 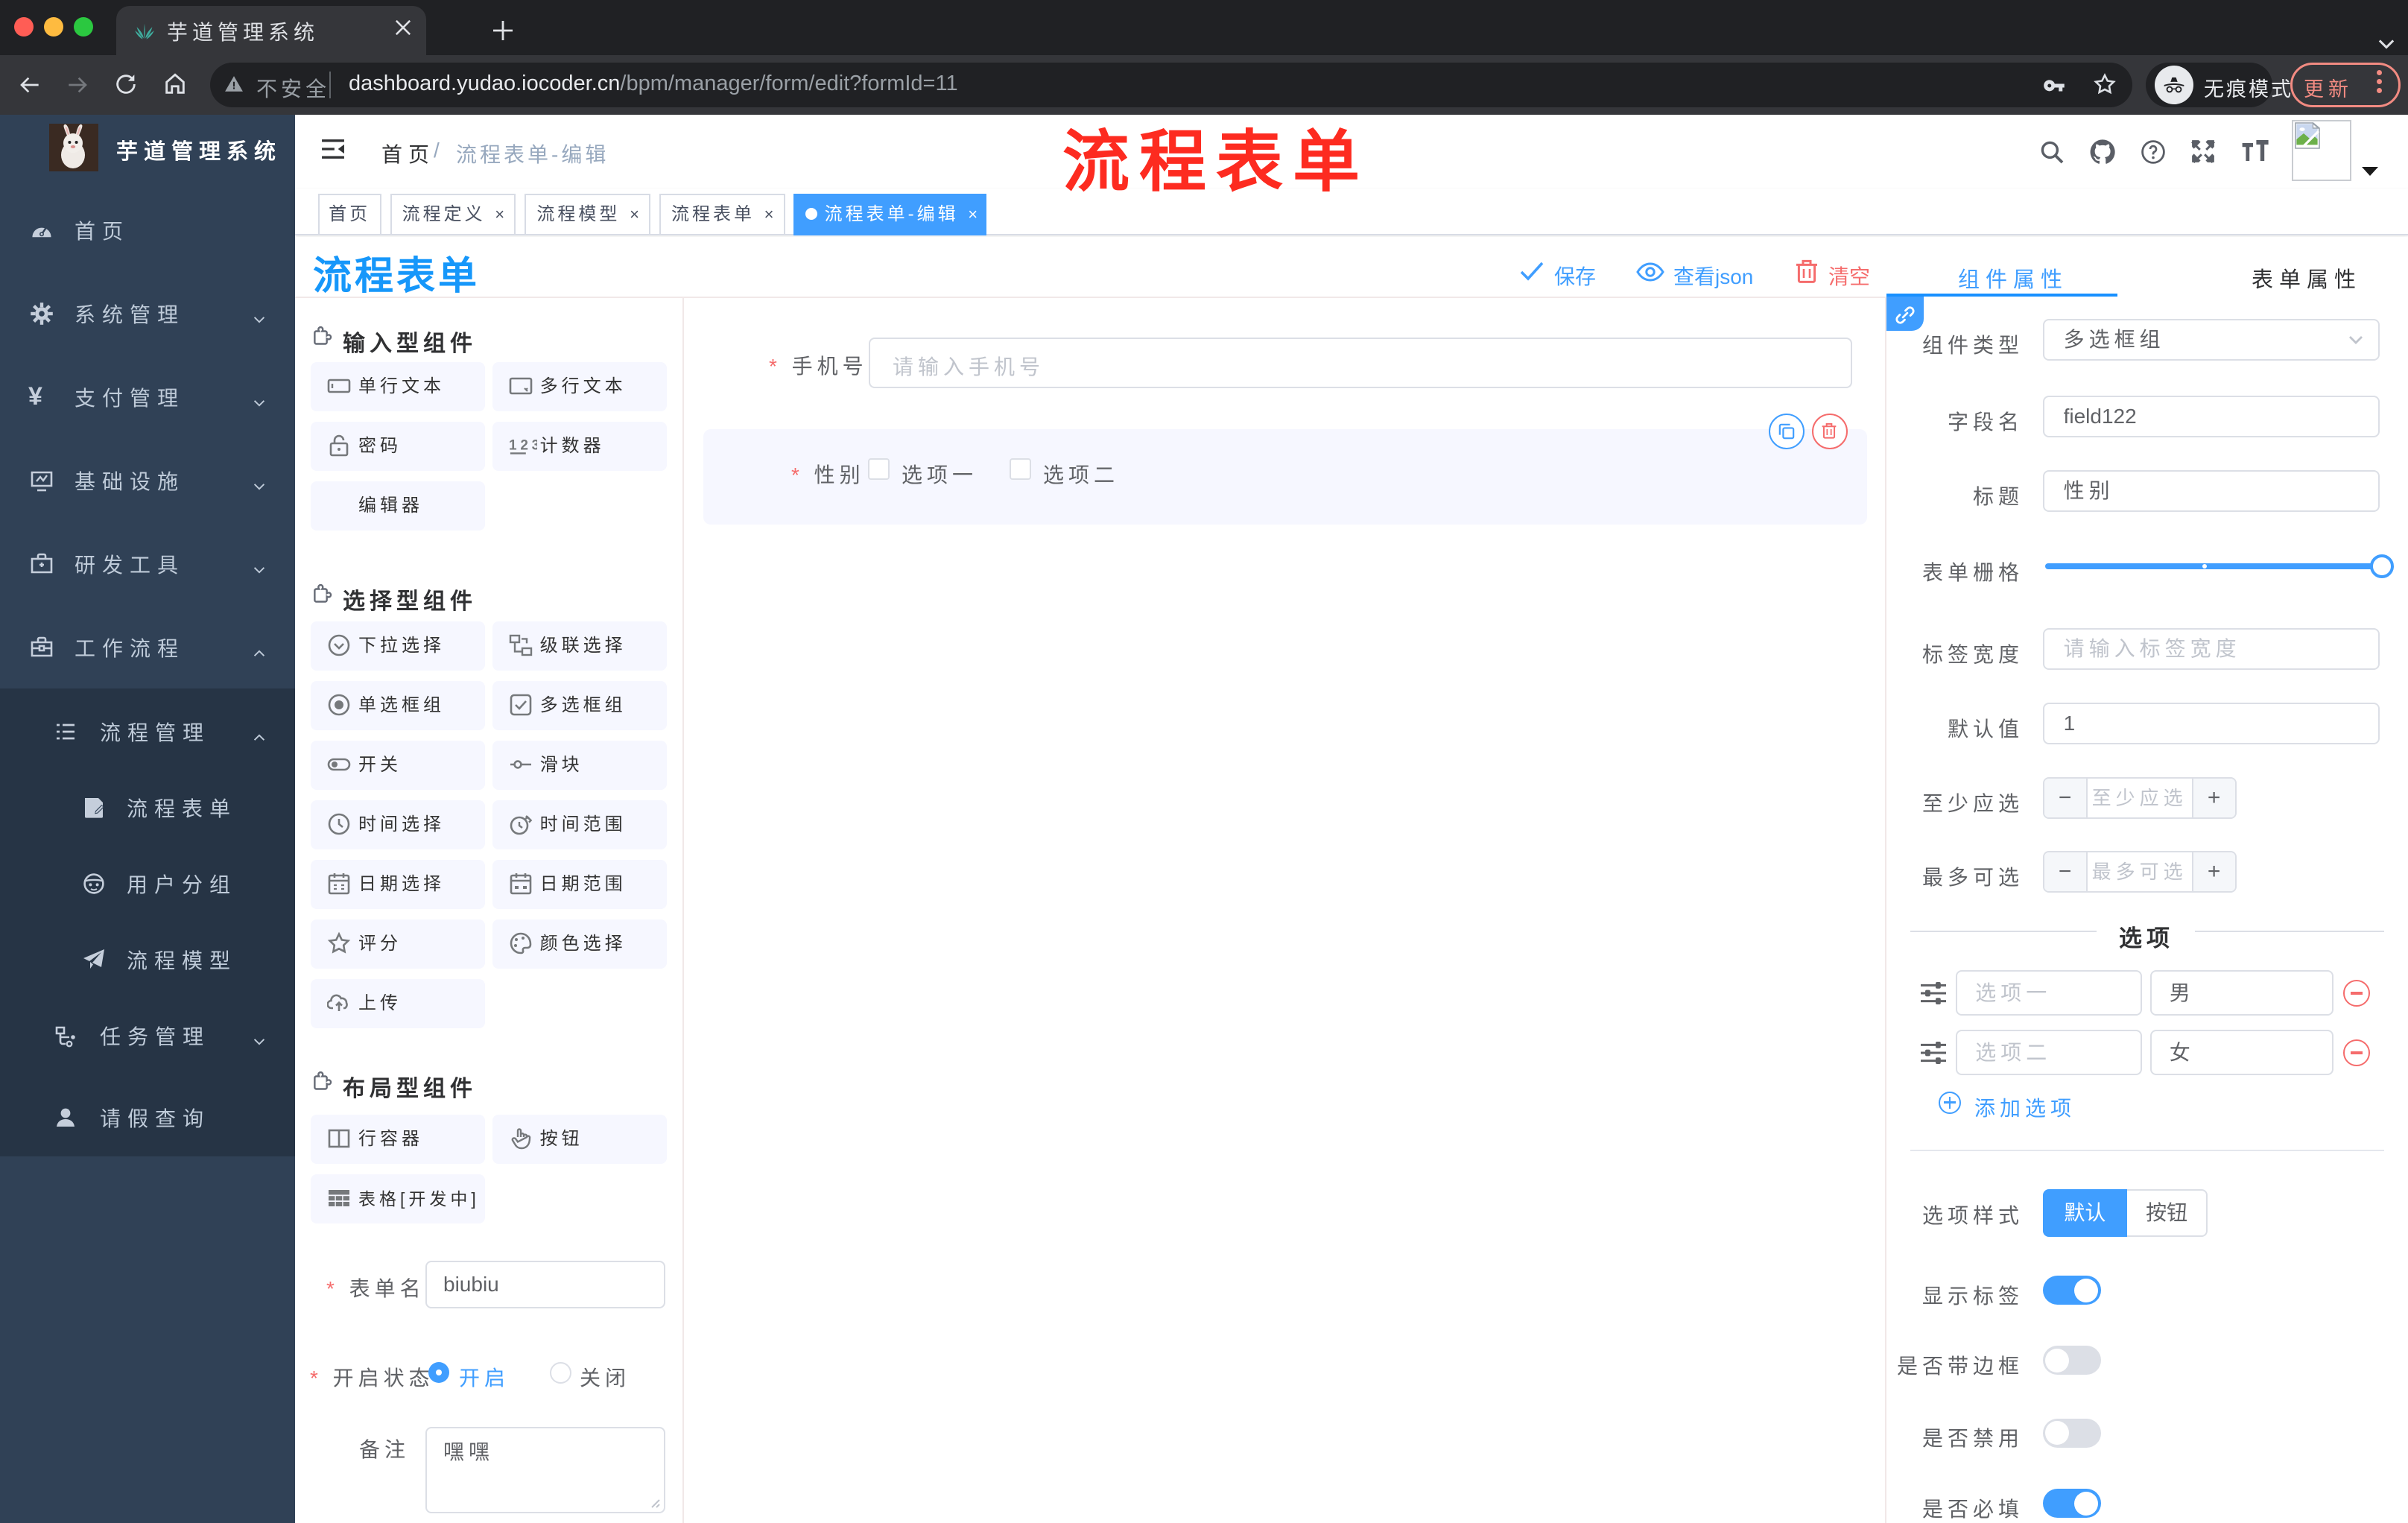 I want to click on svg-text: 123, so click(x=523, y=446).